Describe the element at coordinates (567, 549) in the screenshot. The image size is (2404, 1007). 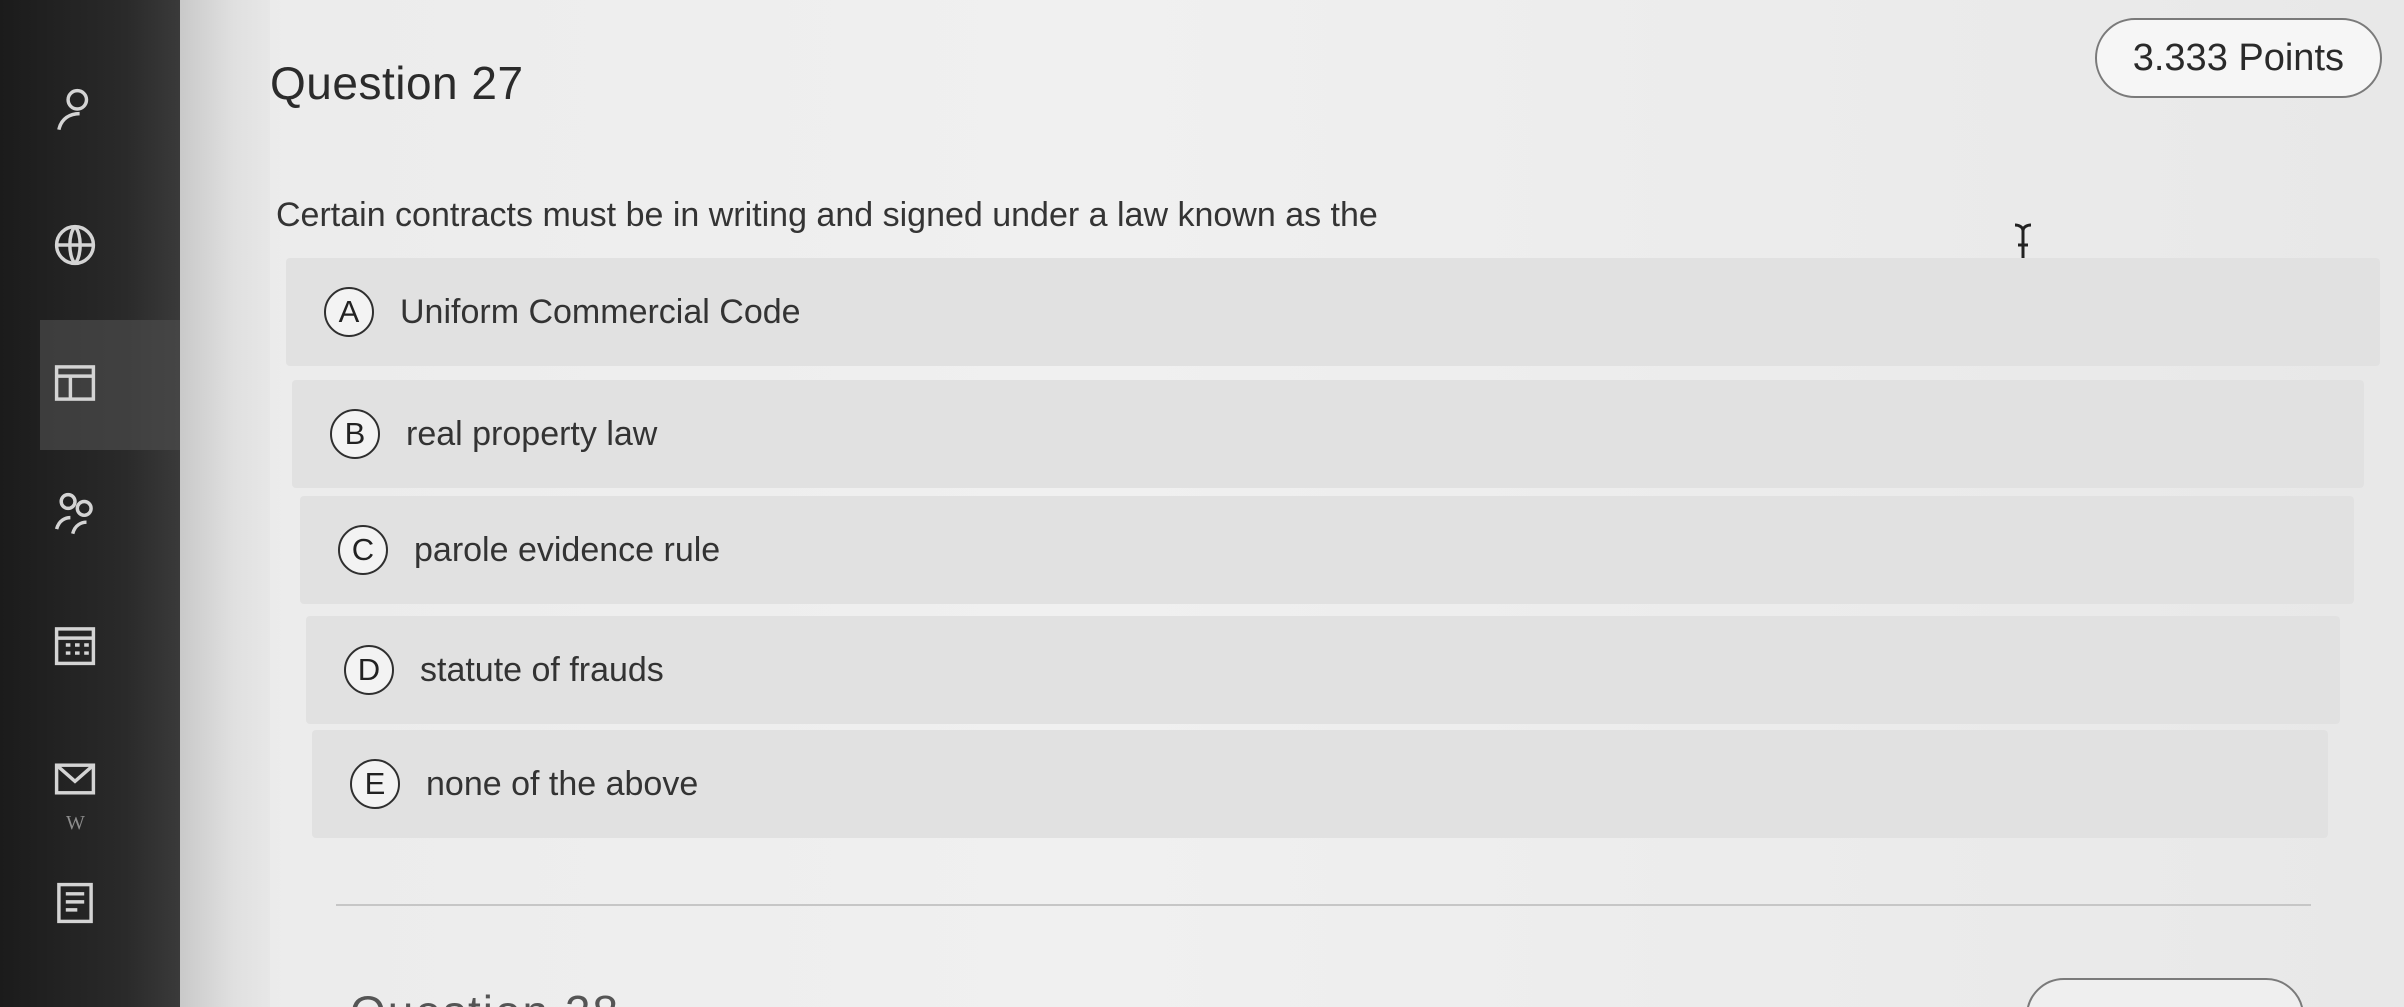
I see `option-label-c: parole evidence rule` at that location.